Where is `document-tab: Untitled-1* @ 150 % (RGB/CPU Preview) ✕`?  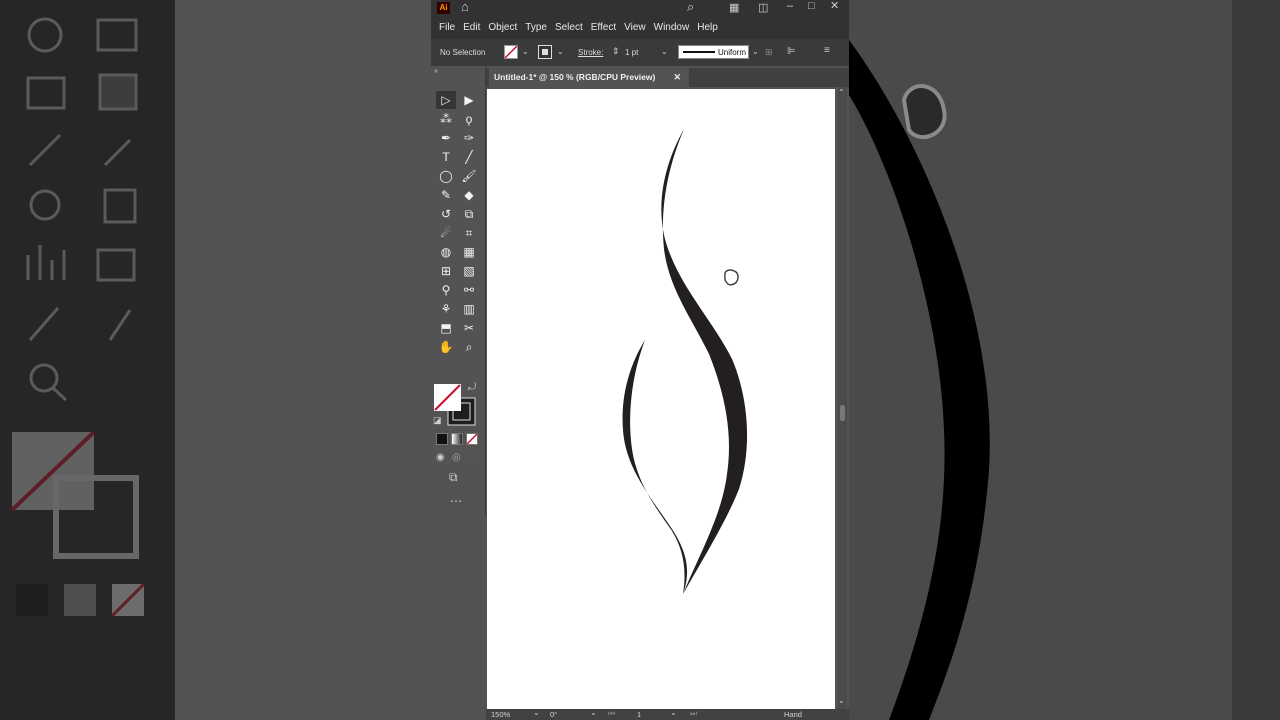
document-tab: Untitled-1* @ 150 % (RGB/CPU Preview) ✕ is located at coordinates (589, 77).